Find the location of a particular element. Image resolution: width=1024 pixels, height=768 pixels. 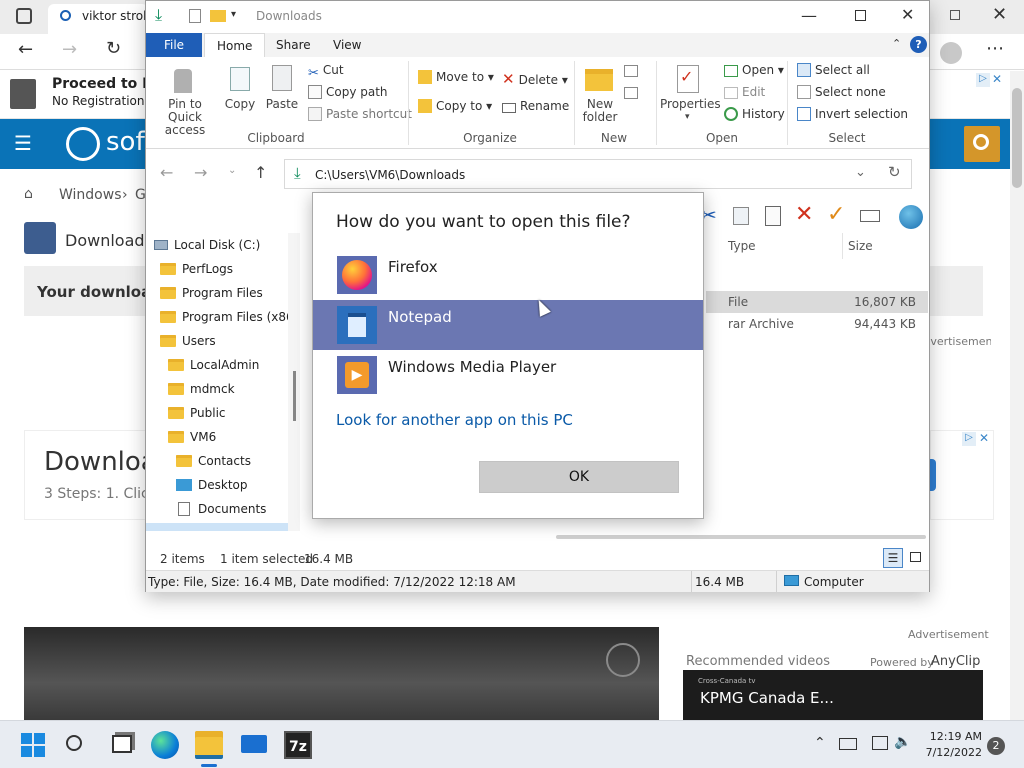

nav-tree-item: Public is located at coordinates (217, 413).